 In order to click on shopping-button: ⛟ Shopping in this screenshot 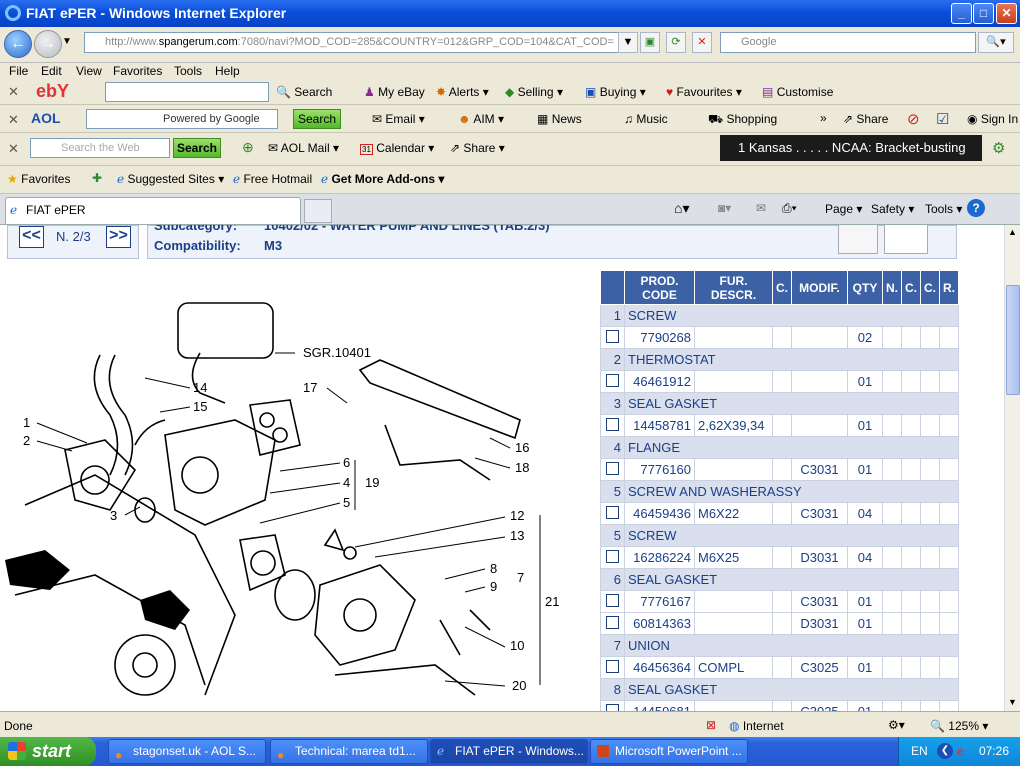, I will do `click(742, 120)`.